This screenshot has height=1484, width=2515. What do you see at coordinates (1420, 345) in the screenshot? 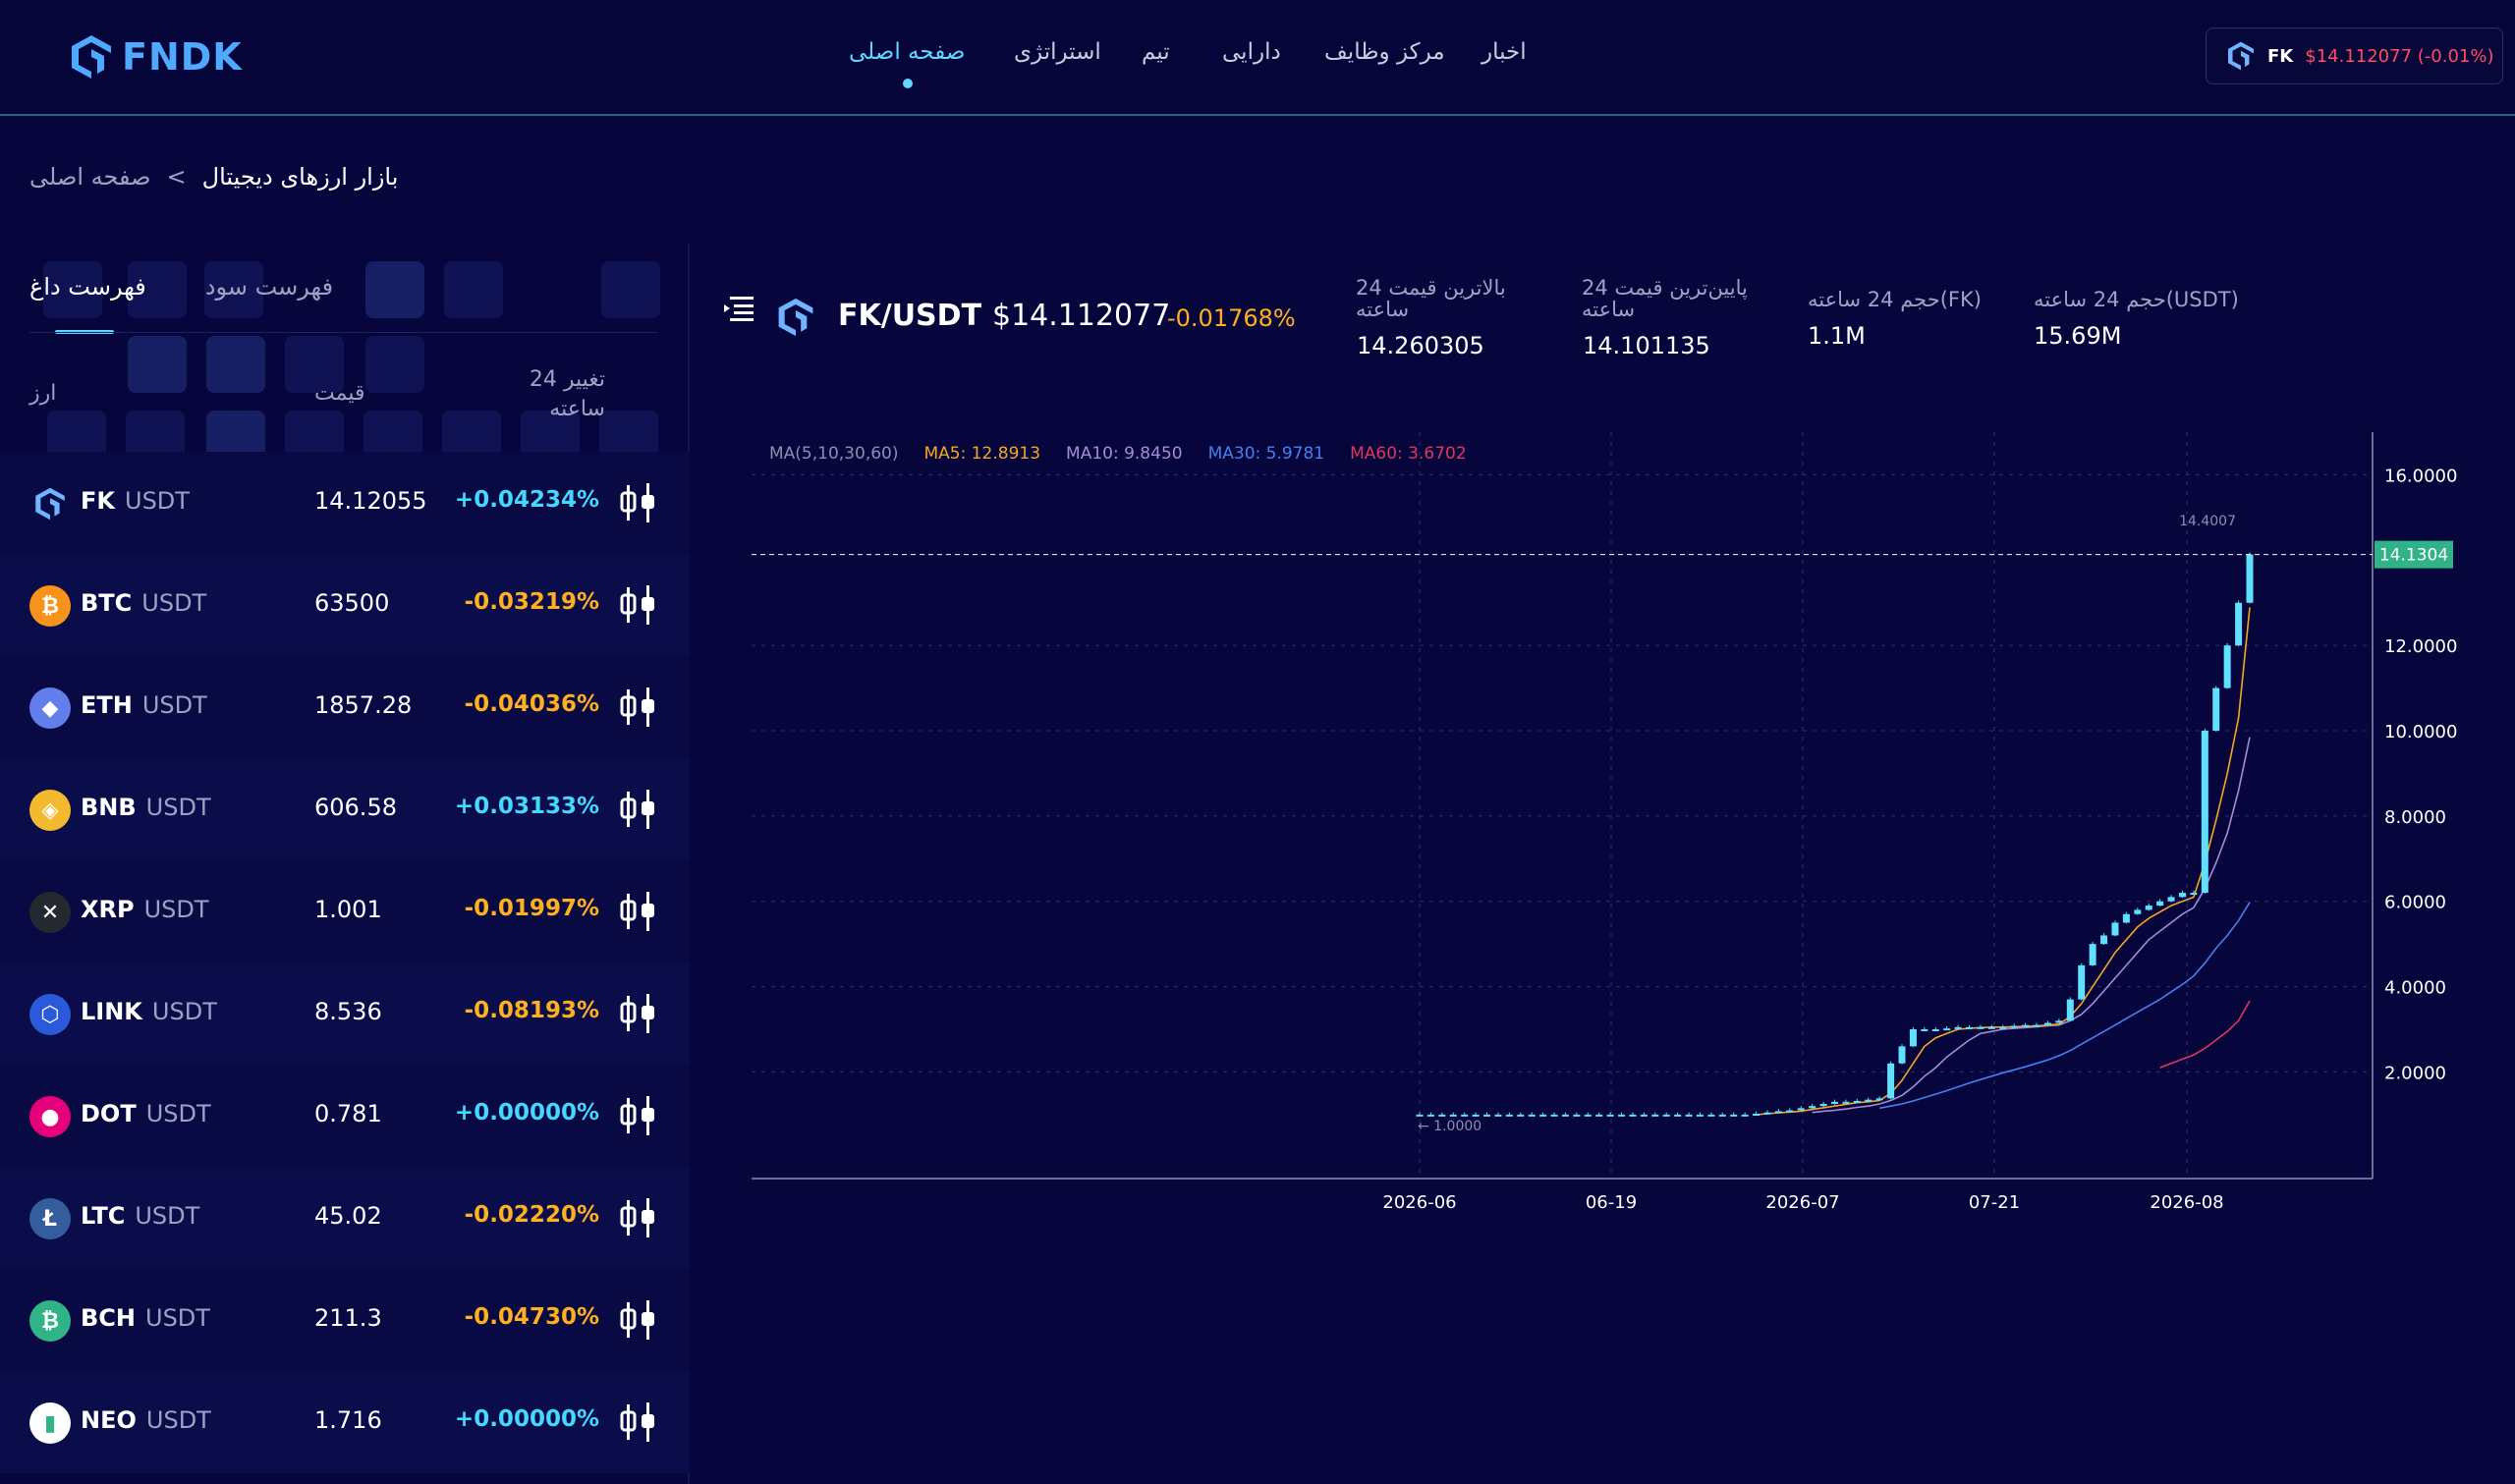
I see `stat-value-24h-high: 14.260305` at bounding box center [1420, 345].